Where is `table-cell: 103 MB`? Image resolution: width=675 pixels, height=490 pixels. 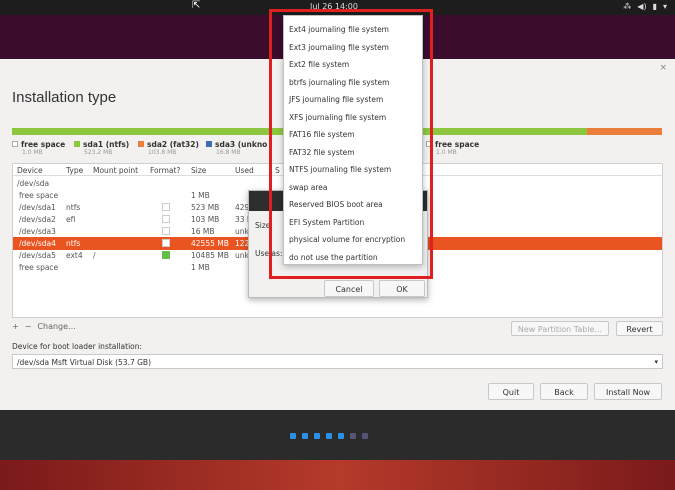 table-cell: 103 MB is located at coordinates (205, 219).